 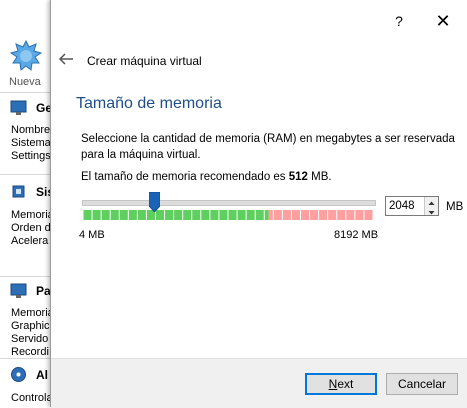 What do you see at coordinates (176, 215) in the screenshot?
I see `scale-green-zone` at bounding box center [176, 215].